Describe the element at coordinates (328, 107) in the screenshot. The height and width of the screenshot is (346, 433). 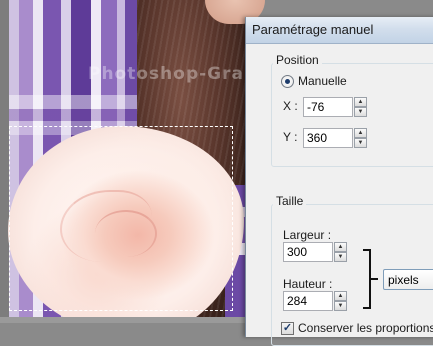
I see `x-input: -76` at that location.